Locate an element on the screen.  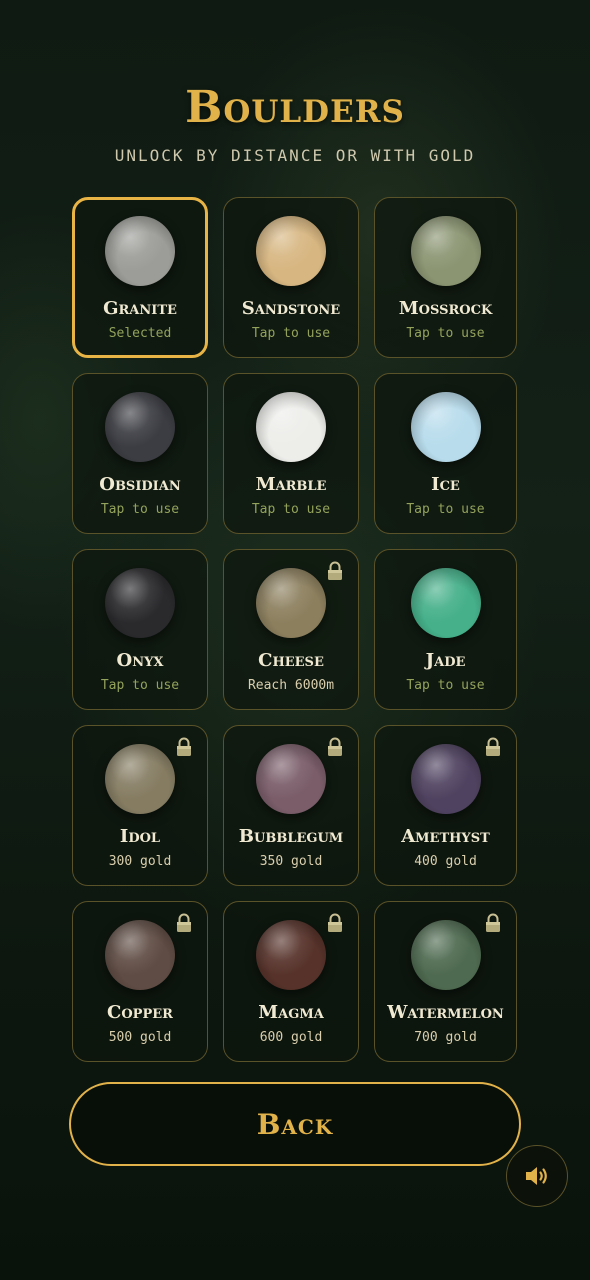
boulder-card-obsidian: Obsidian Tap to use is located at coordinates (140, 453).